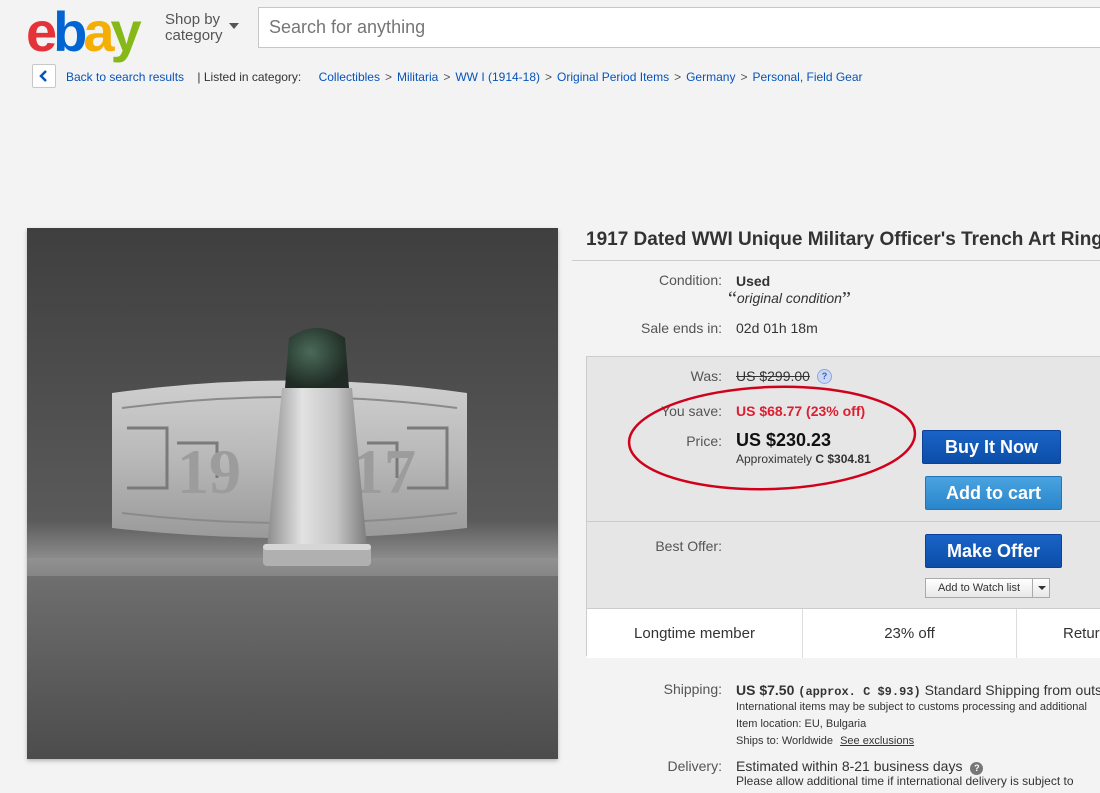  What do you see at coordinates (692, 689) in the screenshot?
I see `shipping-label: Shipping:` at bounding box center [692, 689].